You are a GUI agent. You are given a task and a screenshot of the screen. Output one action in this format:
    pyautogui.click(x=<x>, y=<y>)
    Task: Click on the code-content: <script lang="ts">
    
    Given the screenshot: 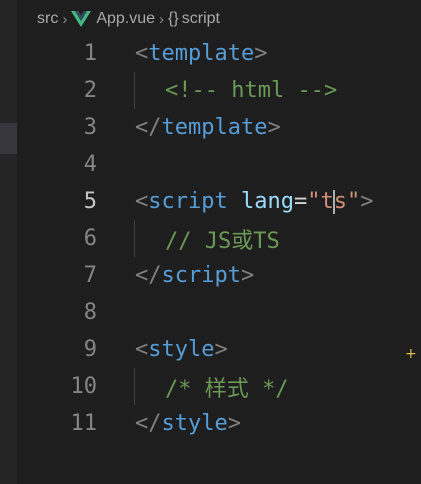 What is the action you would take?
    pyautogui.click(x=254, y=201)
    